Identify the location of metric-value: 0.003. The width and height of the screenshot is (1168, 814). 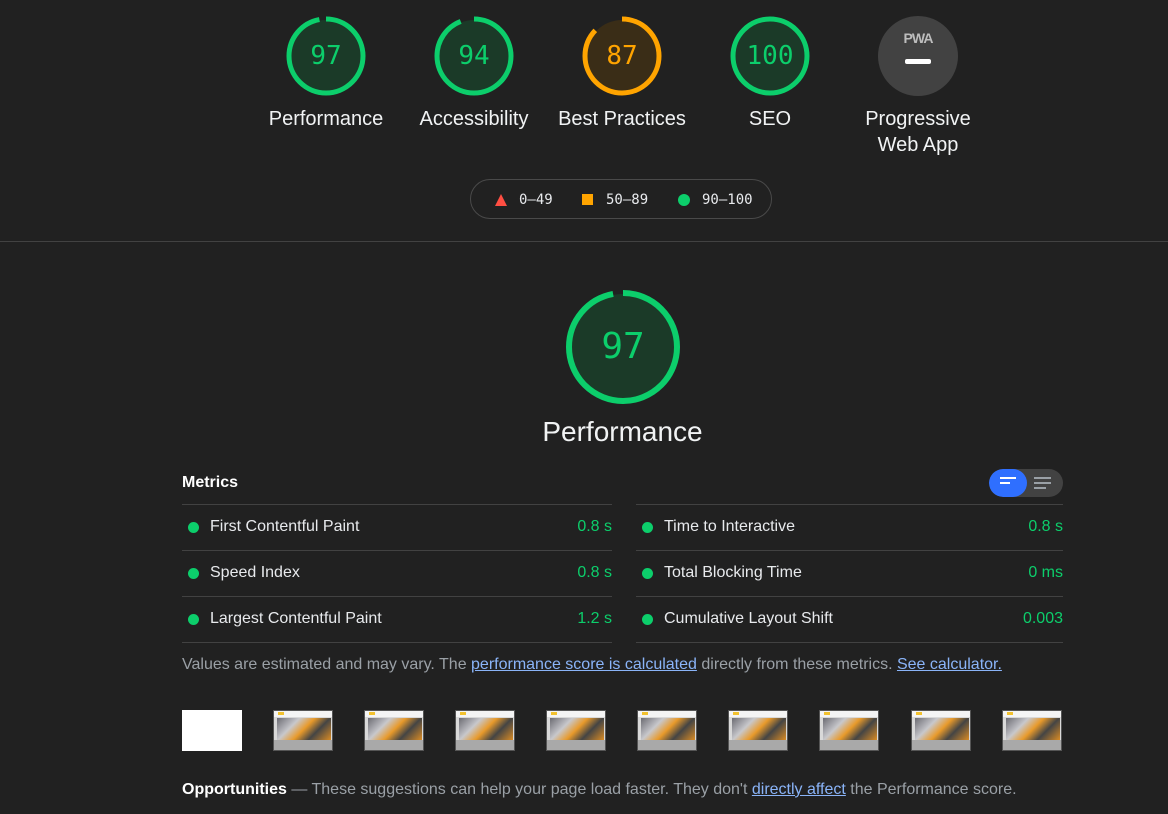
(1042, 618).